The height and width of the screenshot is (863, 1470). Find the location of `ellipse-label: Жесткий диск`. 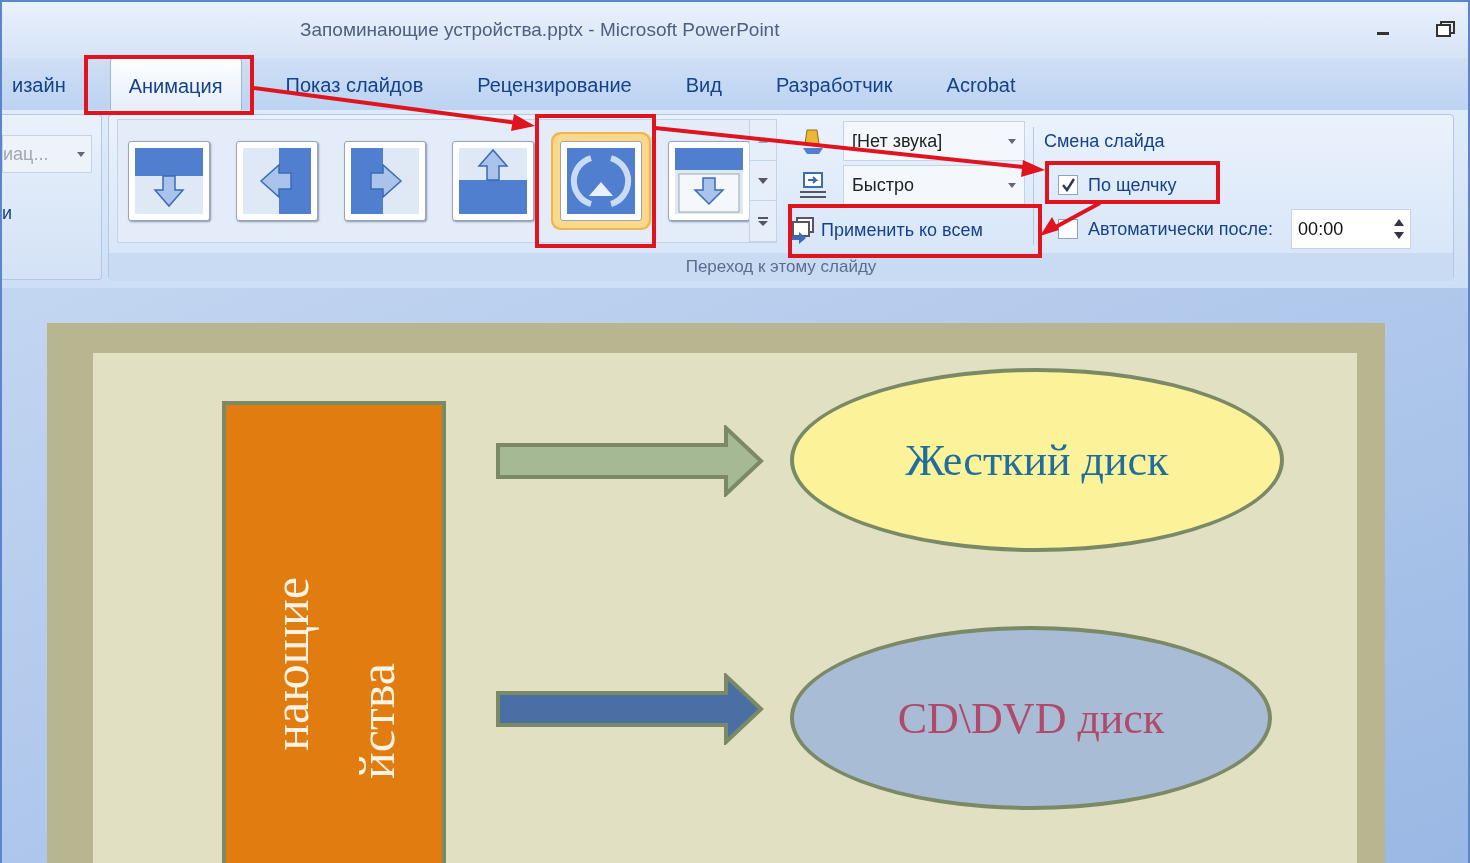

ellipse-label: Жесткий диск is located at coordinates (1037, 460).